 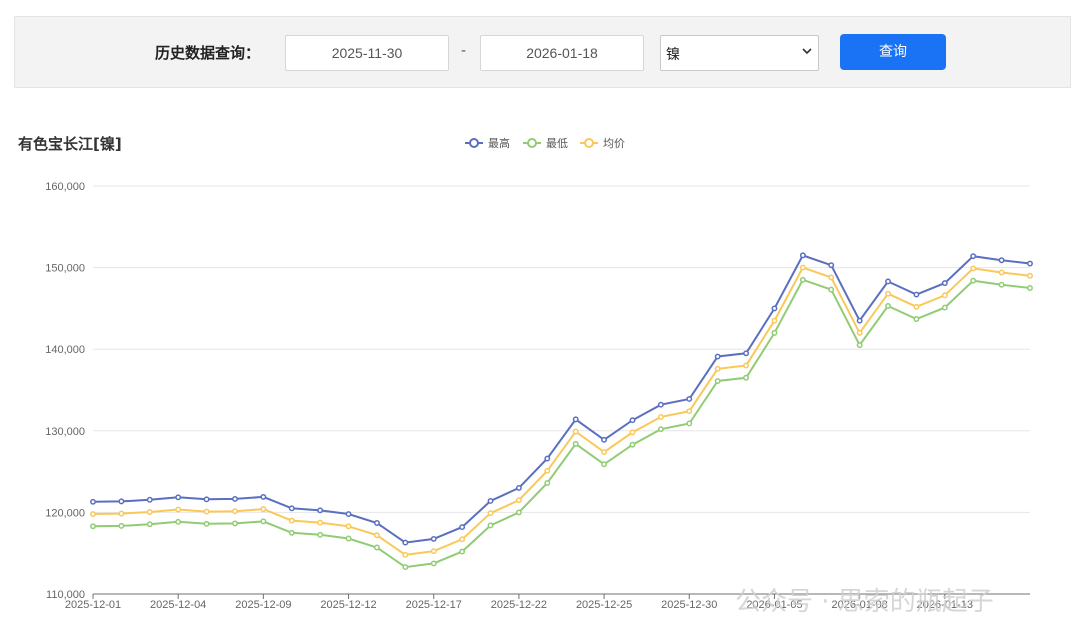 I want to click on legend-item-low: 最低, so click(x=545, y=143).